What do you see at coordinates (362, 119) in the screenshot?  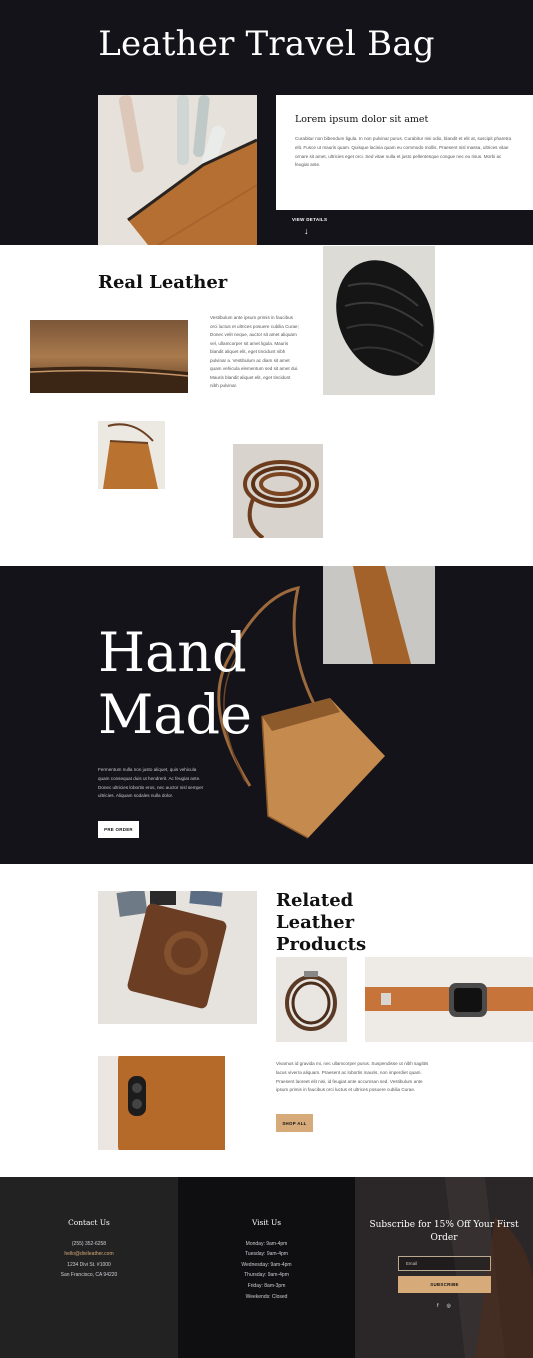 I see `hero-card-heading: Lorem ipsum dolor sit amet` at bounding box center [362, 119].